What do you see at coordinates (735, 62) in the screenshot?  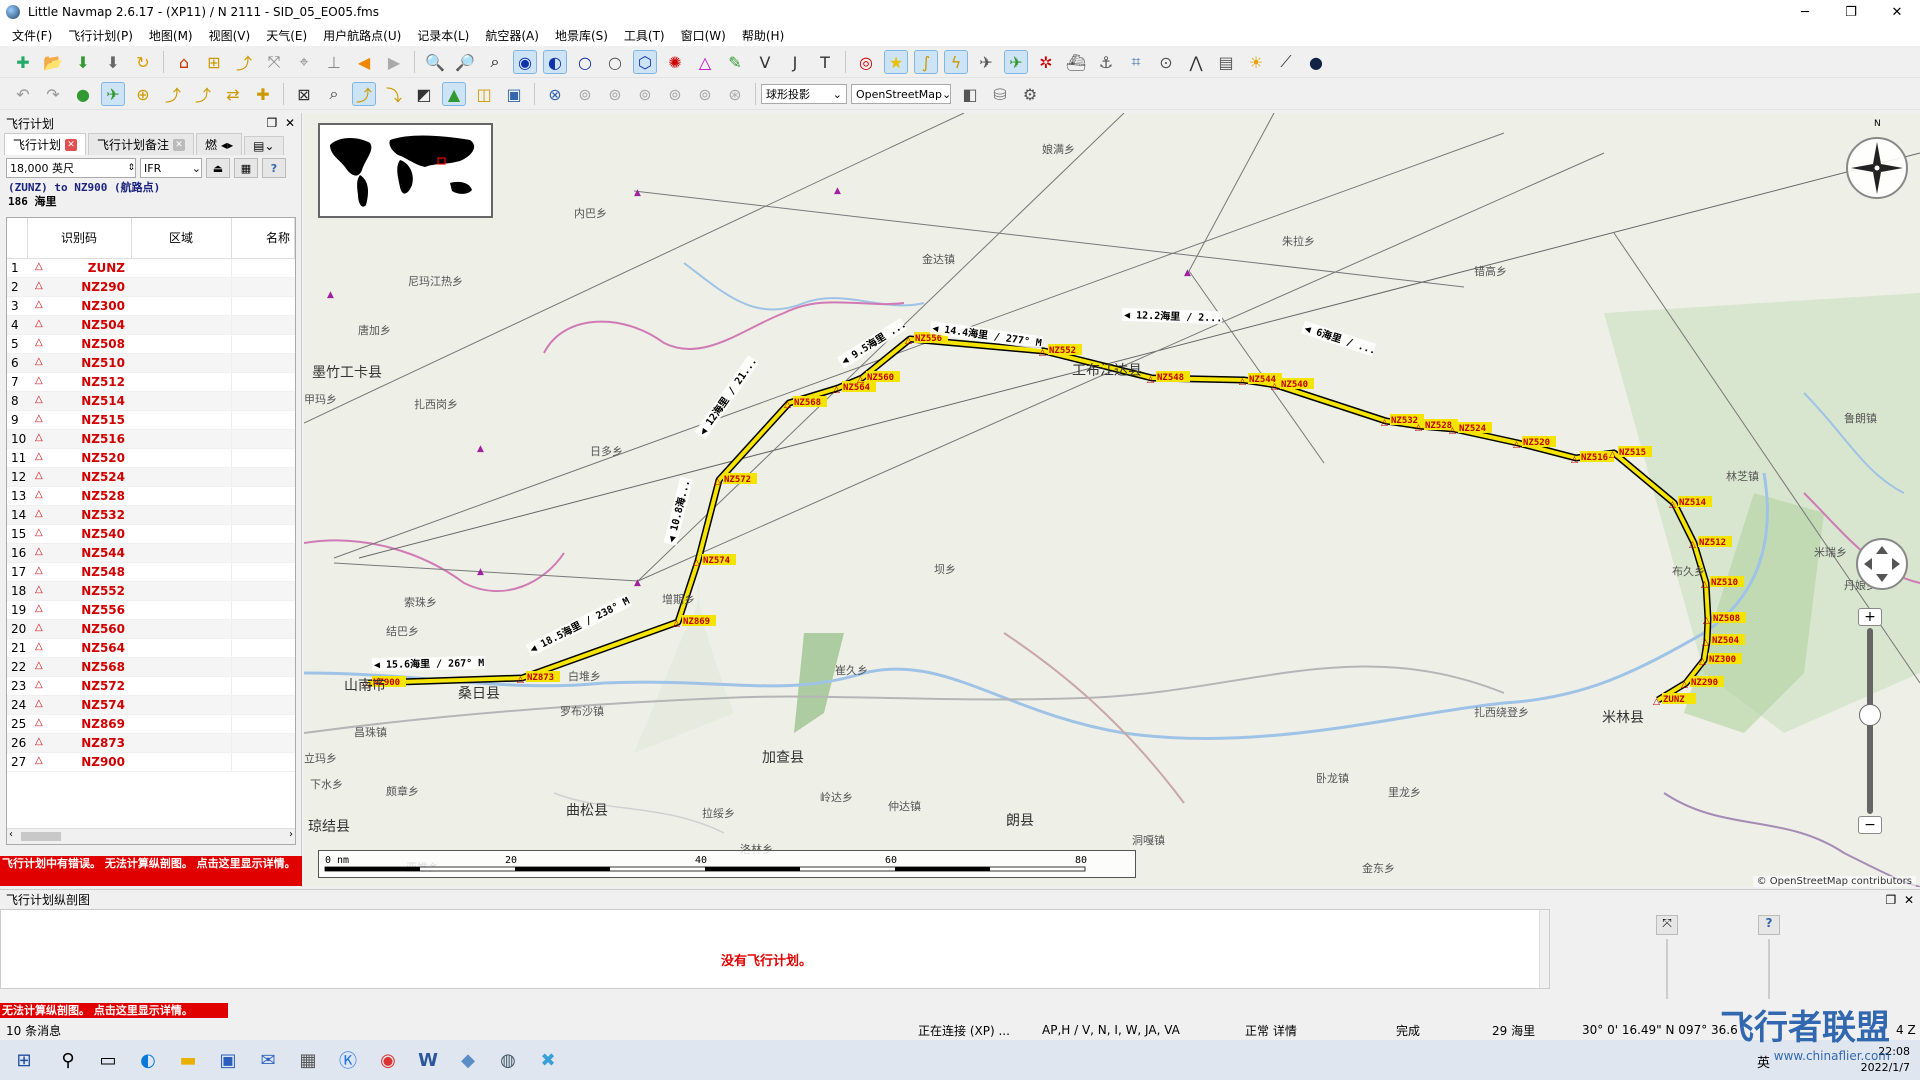 I see `pen-icon: ✎` at bounding box center [735, 62].